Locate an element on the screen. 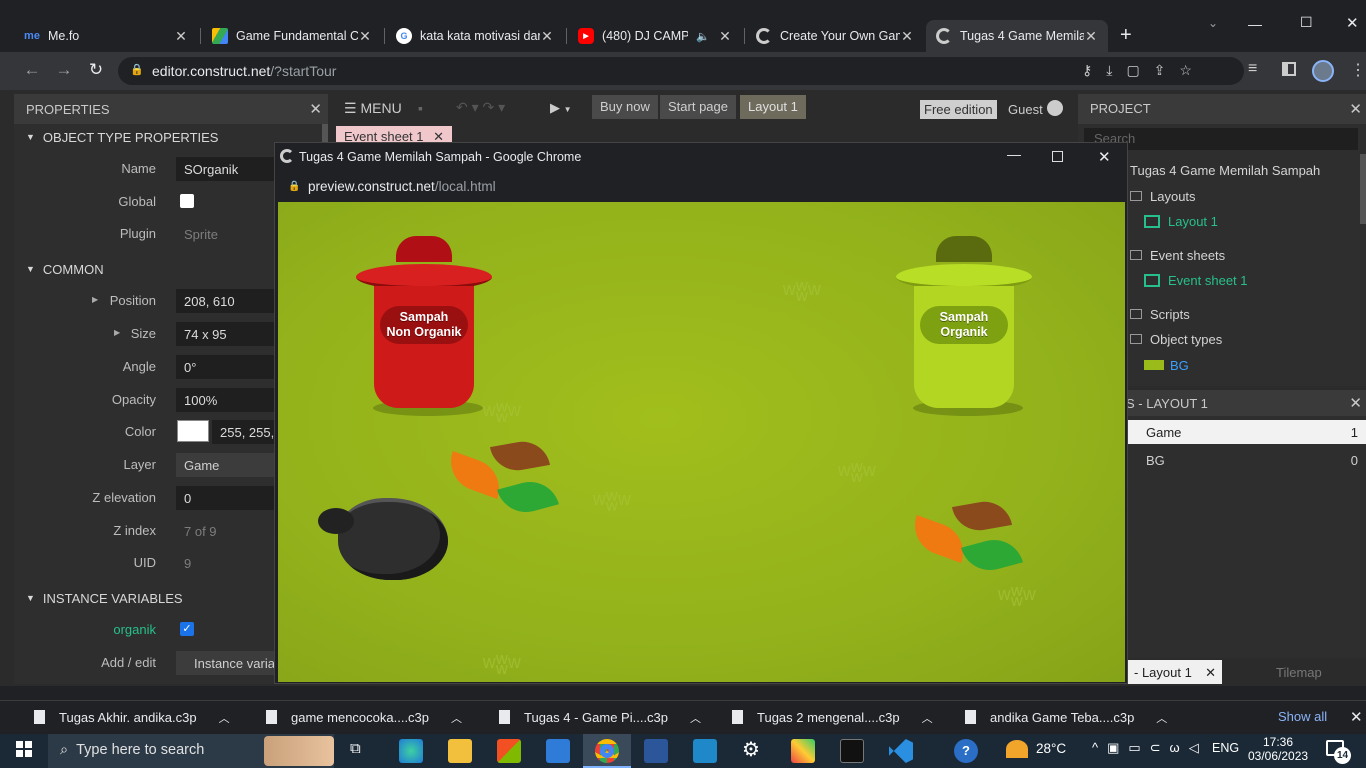 The image size is (1366, 768). free-edition-badge: Free edition is located at coordinates (958, 109).